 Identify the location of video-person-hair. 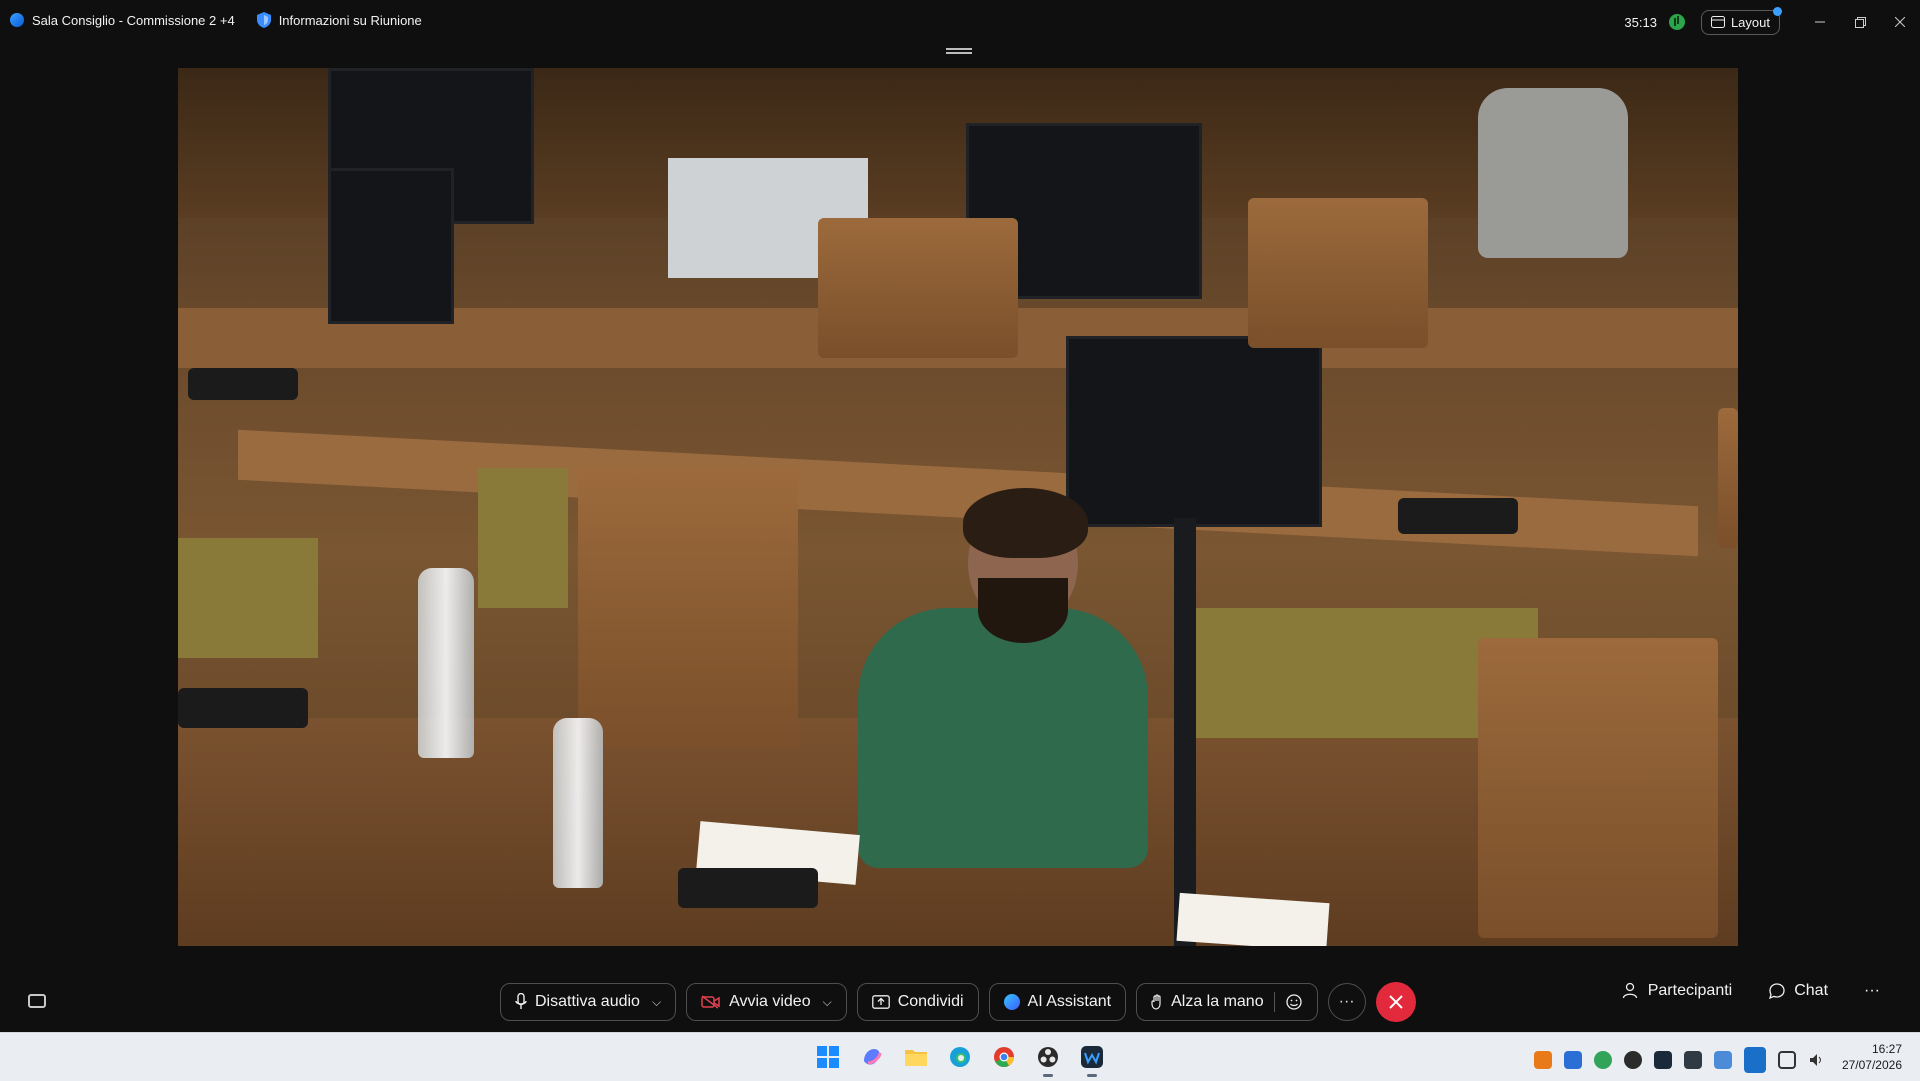
(1025, 523).